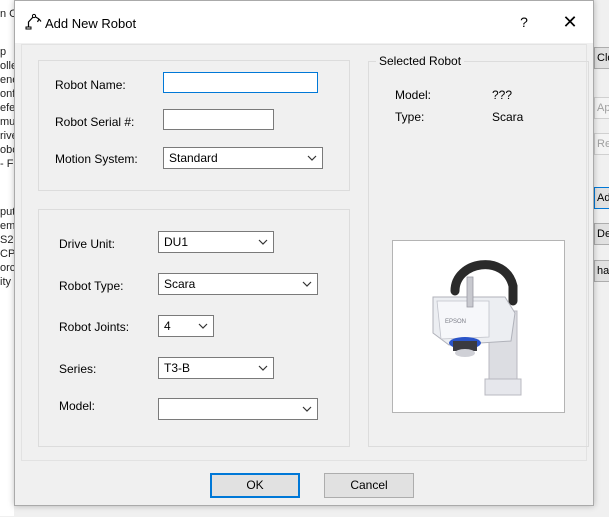 This screenshot has height=517, width=609. Describe the element at coordinates (94, 327) in the screenshot. I see `robot-joints-label: Robot Joints:` at that location.